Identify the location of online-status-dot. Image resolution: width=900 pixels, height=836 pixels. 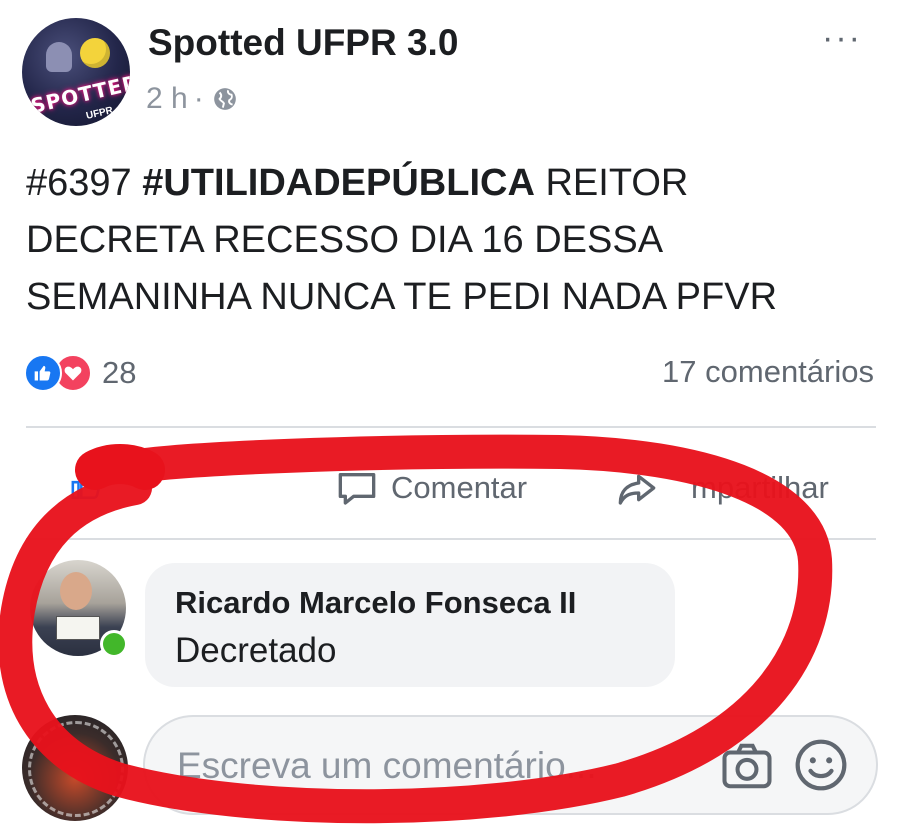
(114, 644).